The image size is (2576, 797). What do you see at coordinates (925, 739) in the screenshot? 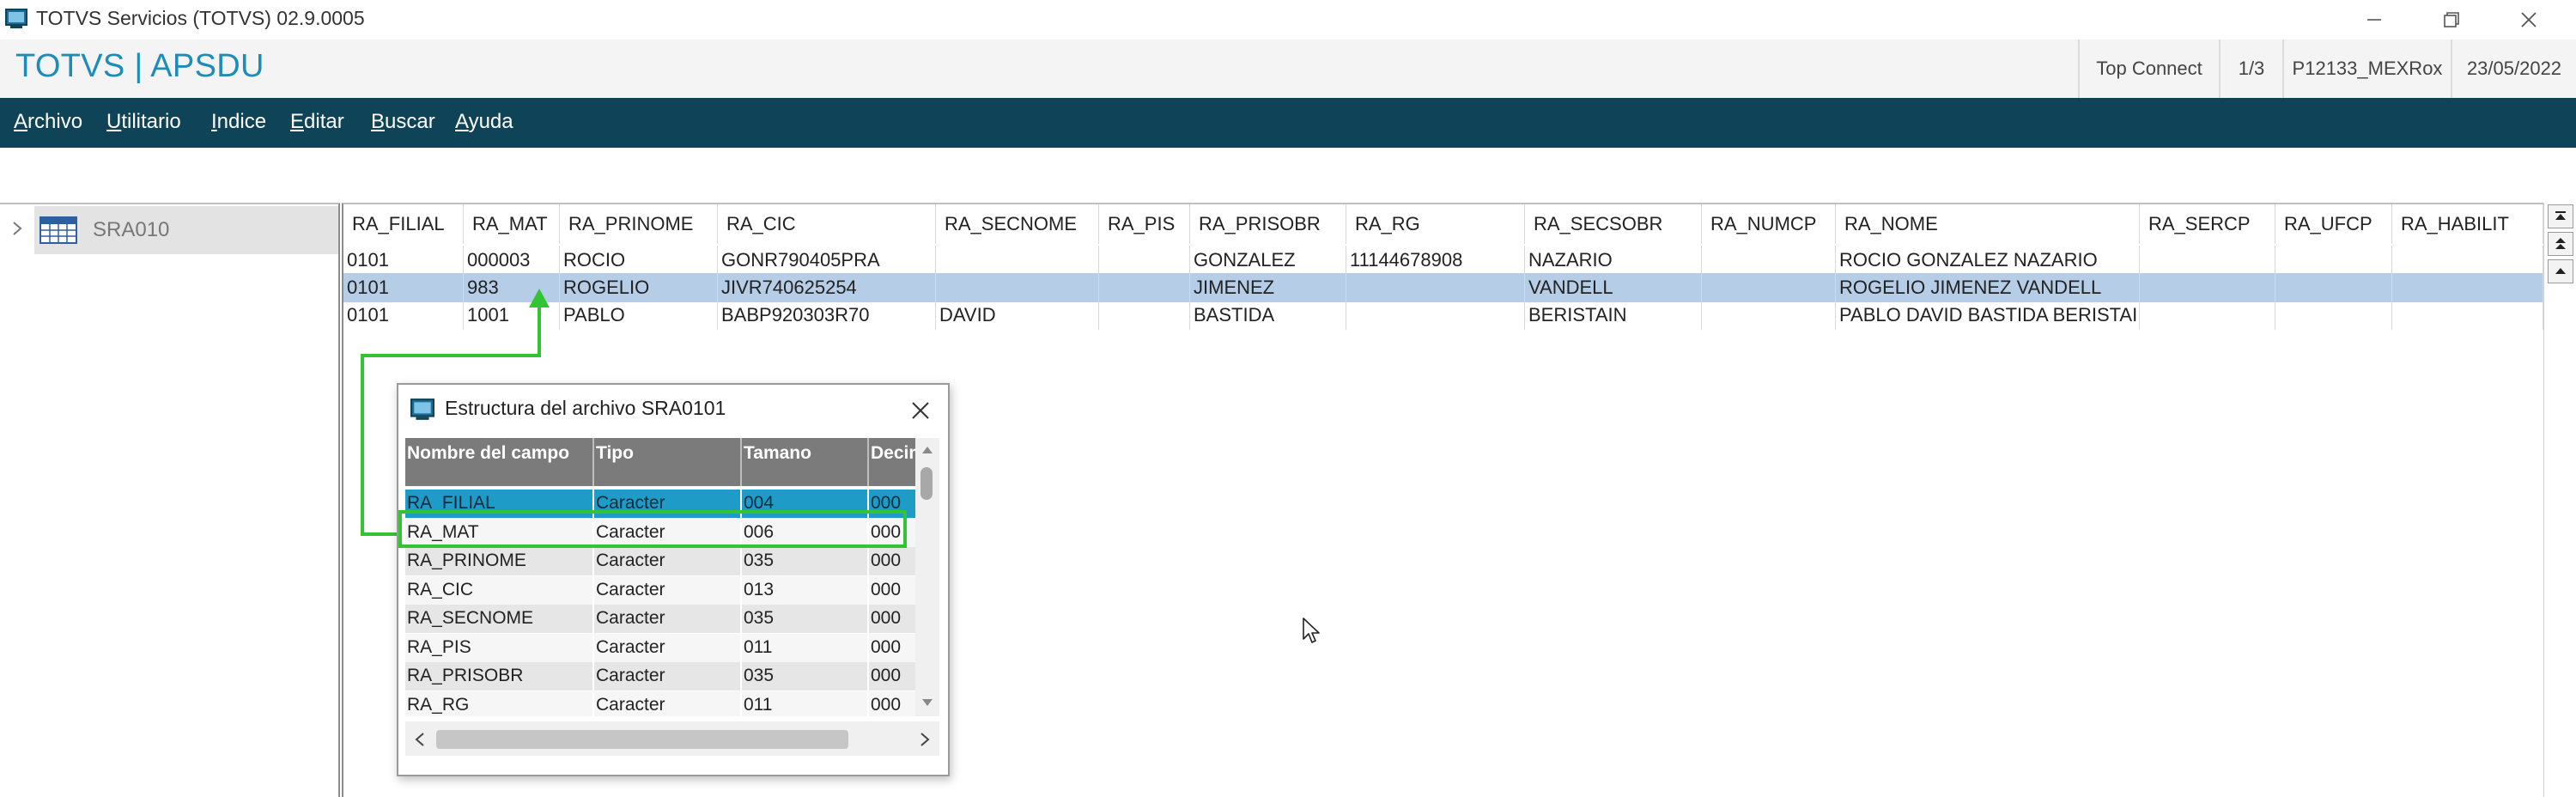
I see `scroll-right-icon` at bounding box center [925, 739].